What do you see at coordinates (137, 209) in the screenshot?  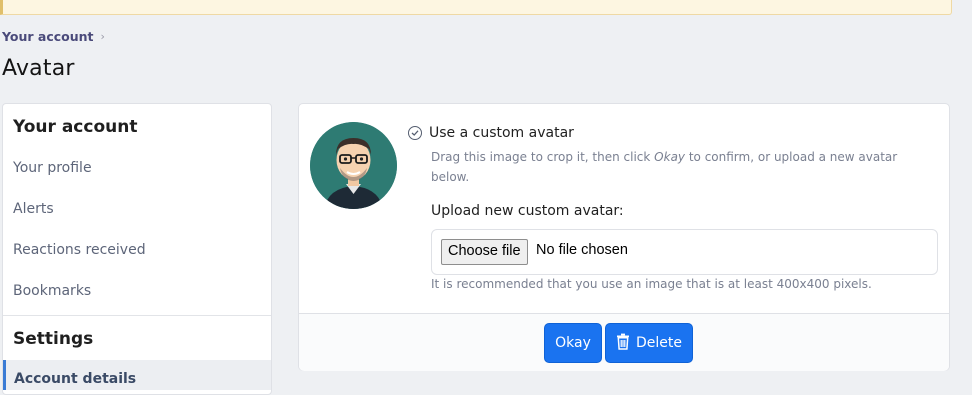 I see `sidebar-item-alerts: Alerts` at bounding box center [137, 209].